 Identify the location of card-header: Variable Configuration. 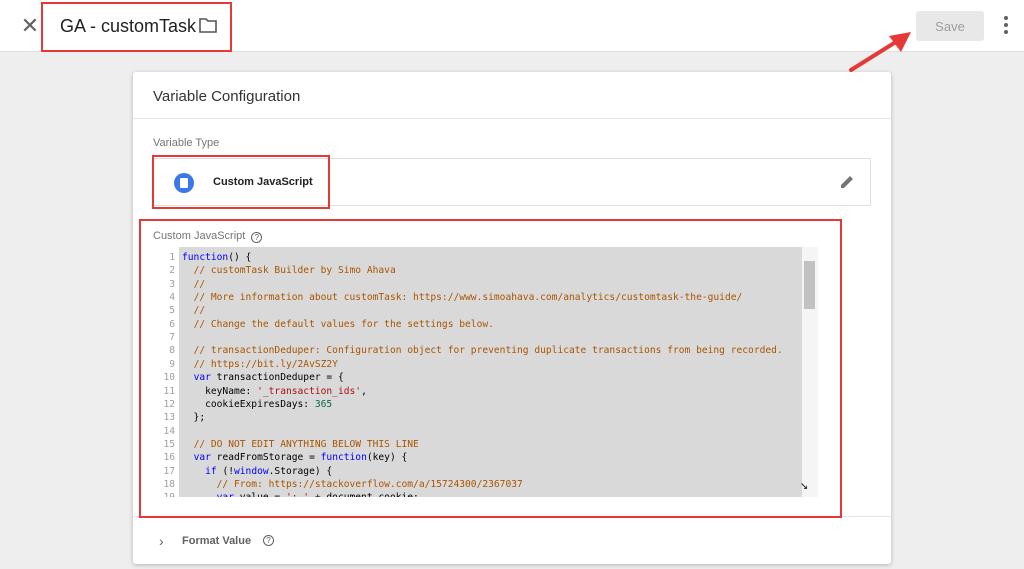
(512, 95).